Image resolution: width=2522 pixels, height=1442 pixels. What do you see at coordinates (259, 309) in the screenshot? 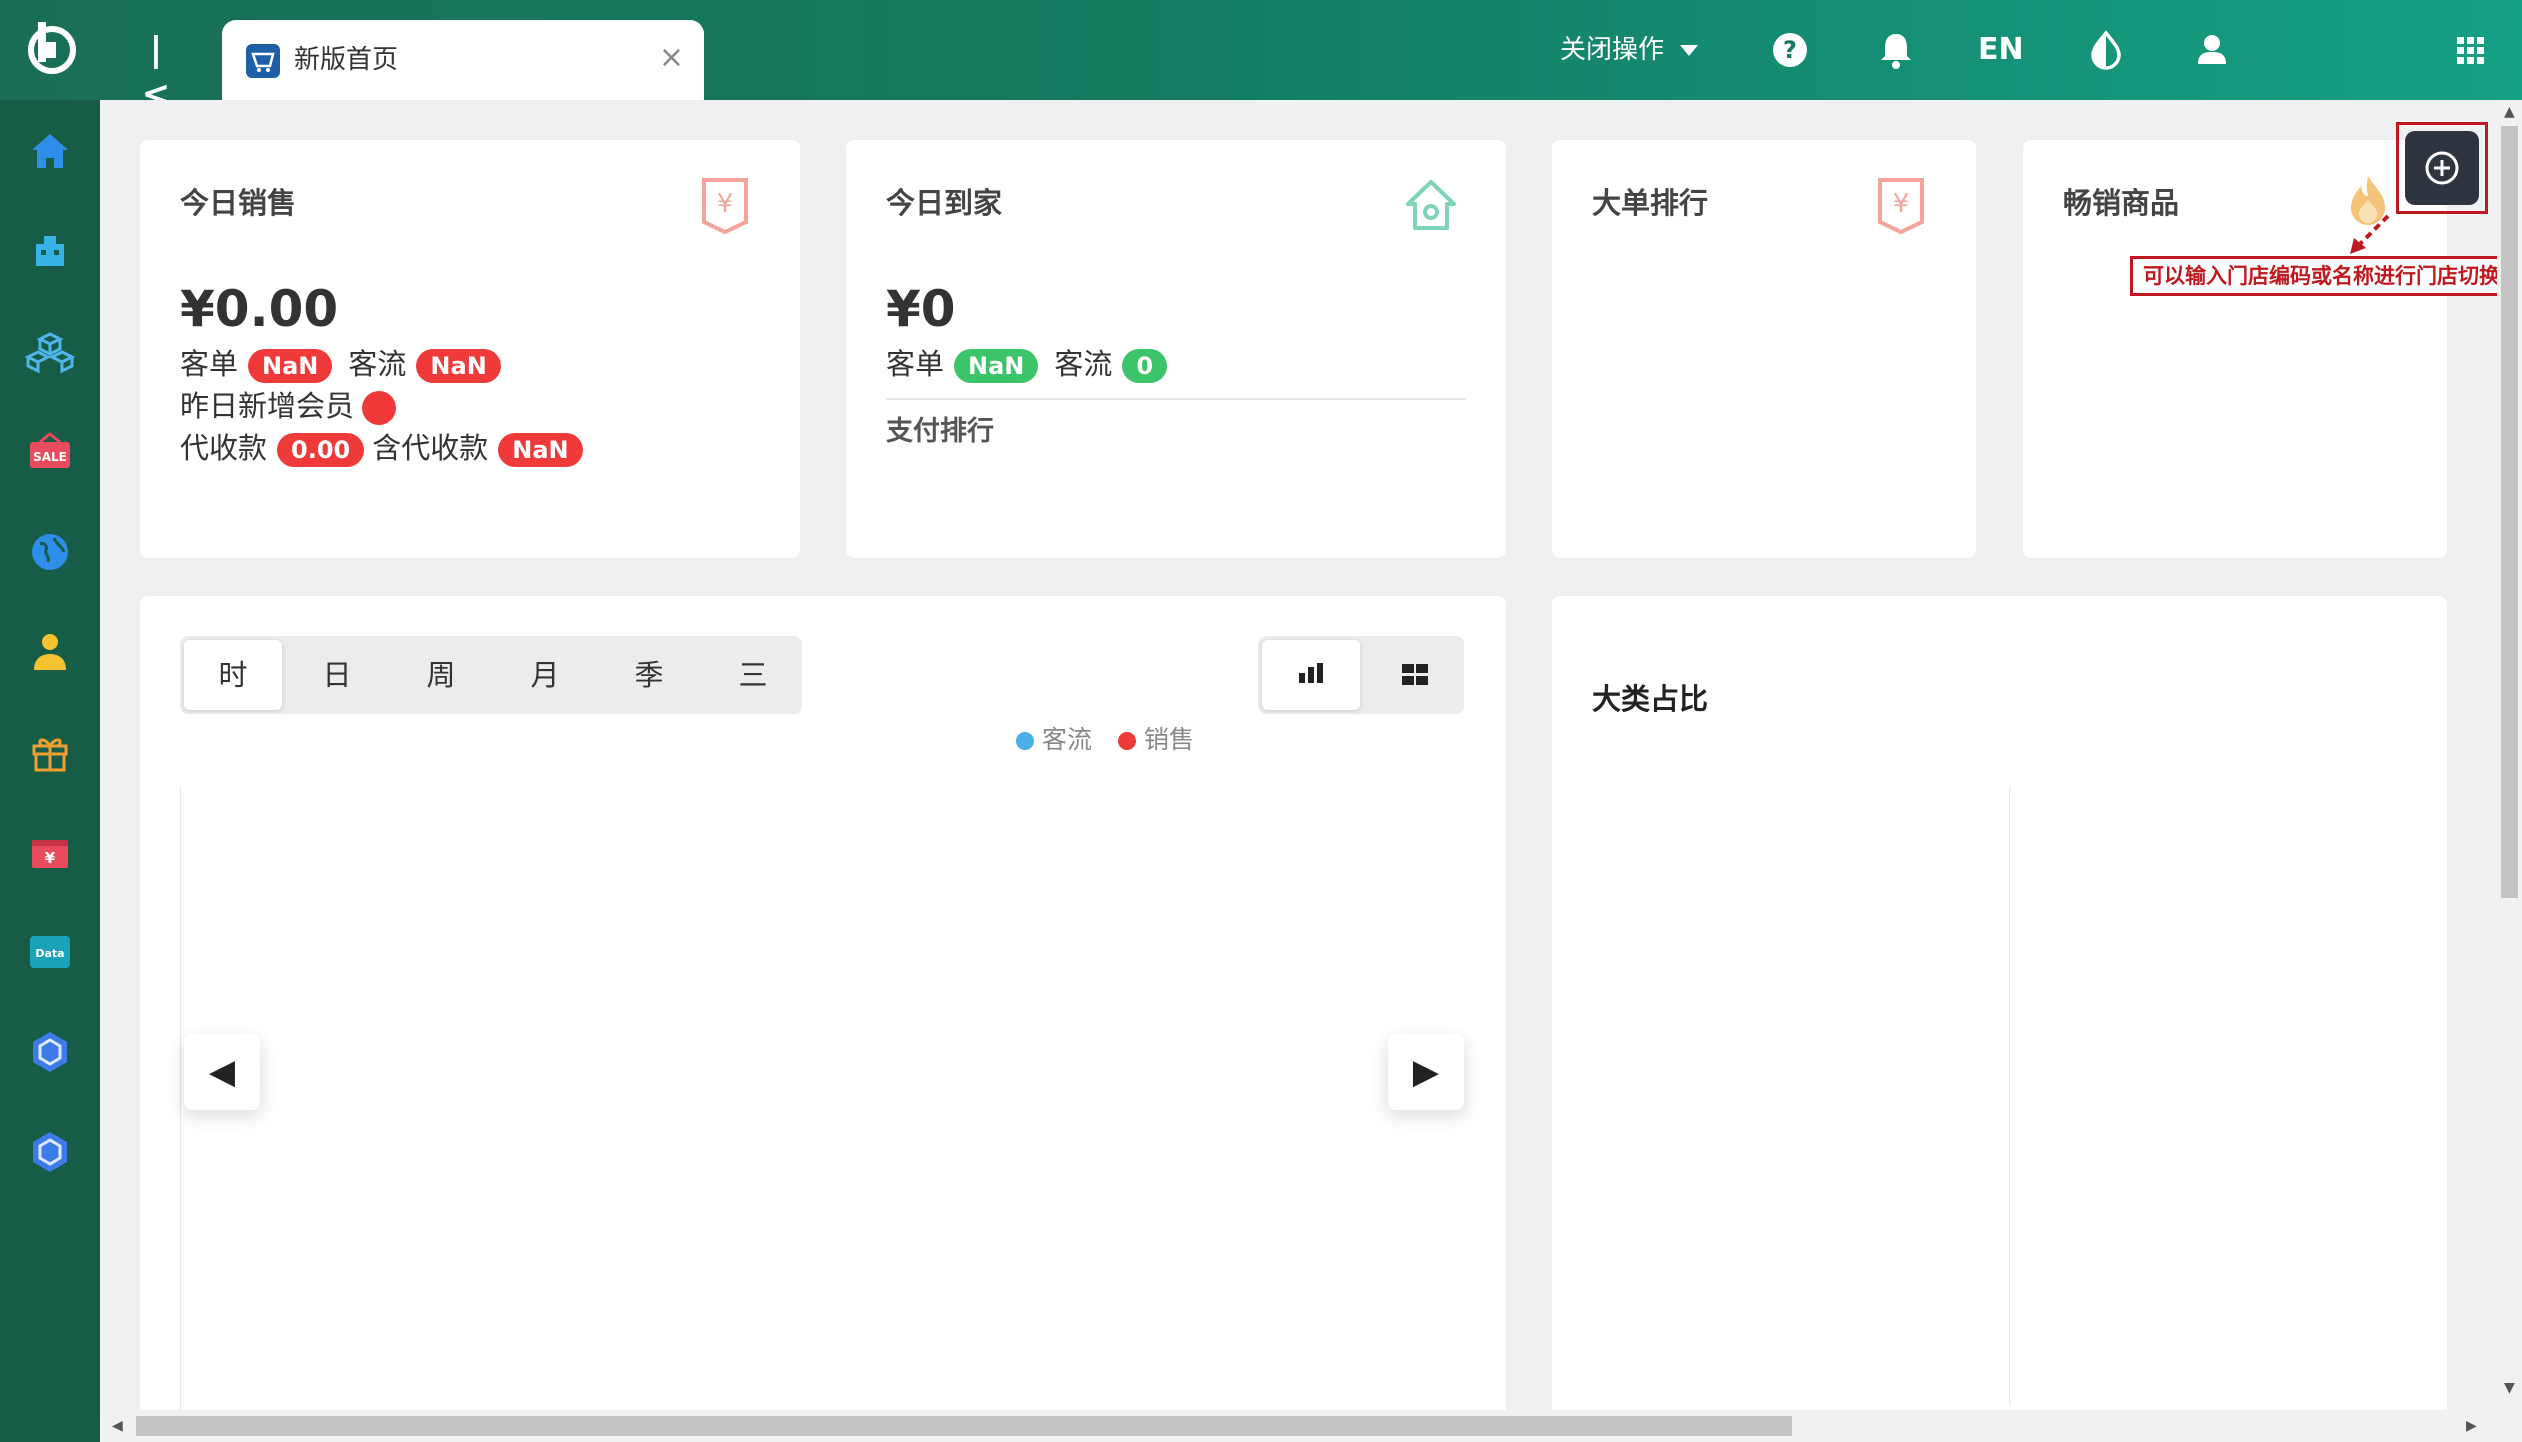
I see `sales-value: ¥0.00` at bounding box center [259, 309].